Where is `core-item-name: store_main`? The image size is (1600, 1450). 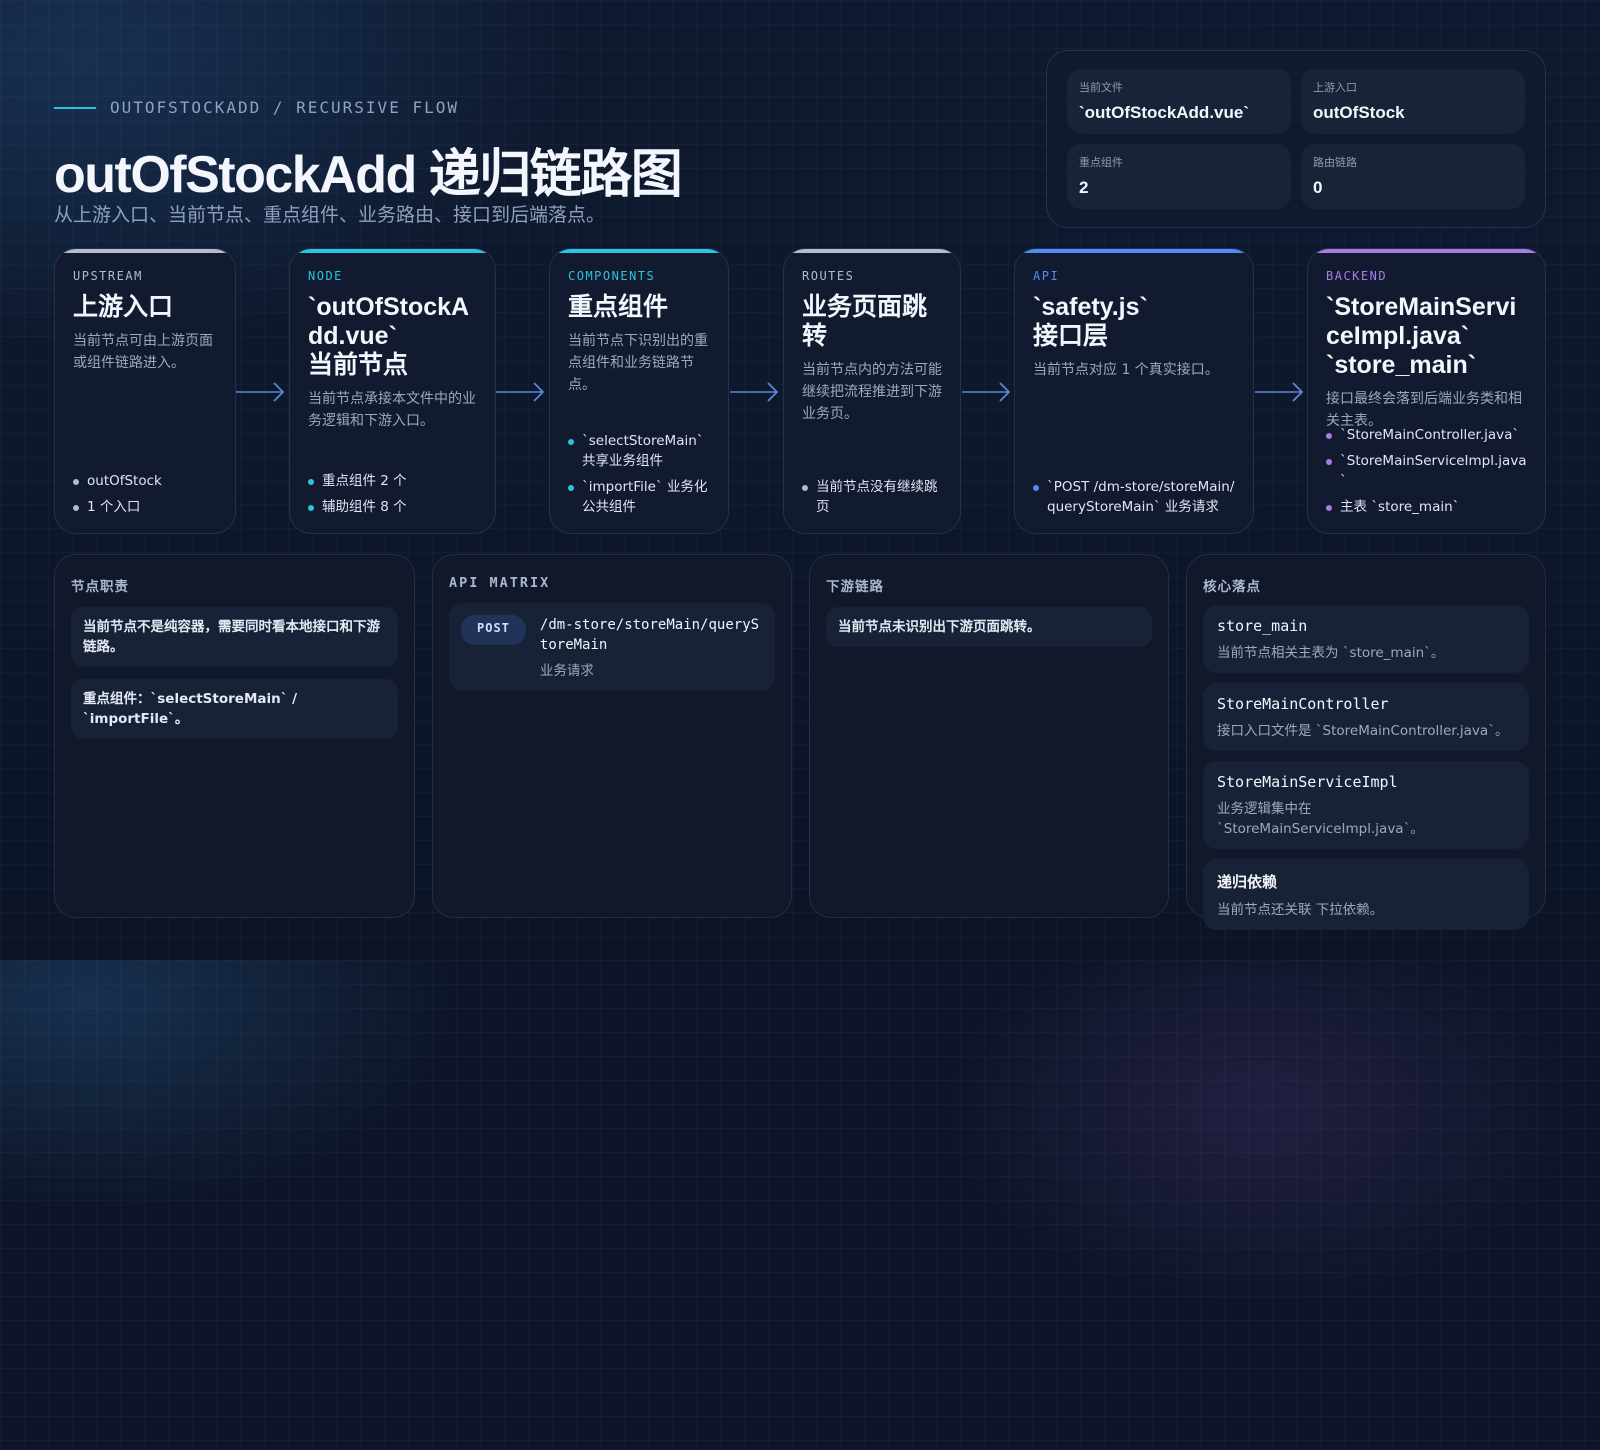
core-item-name: store_main is located at coordinates (1262, 626).